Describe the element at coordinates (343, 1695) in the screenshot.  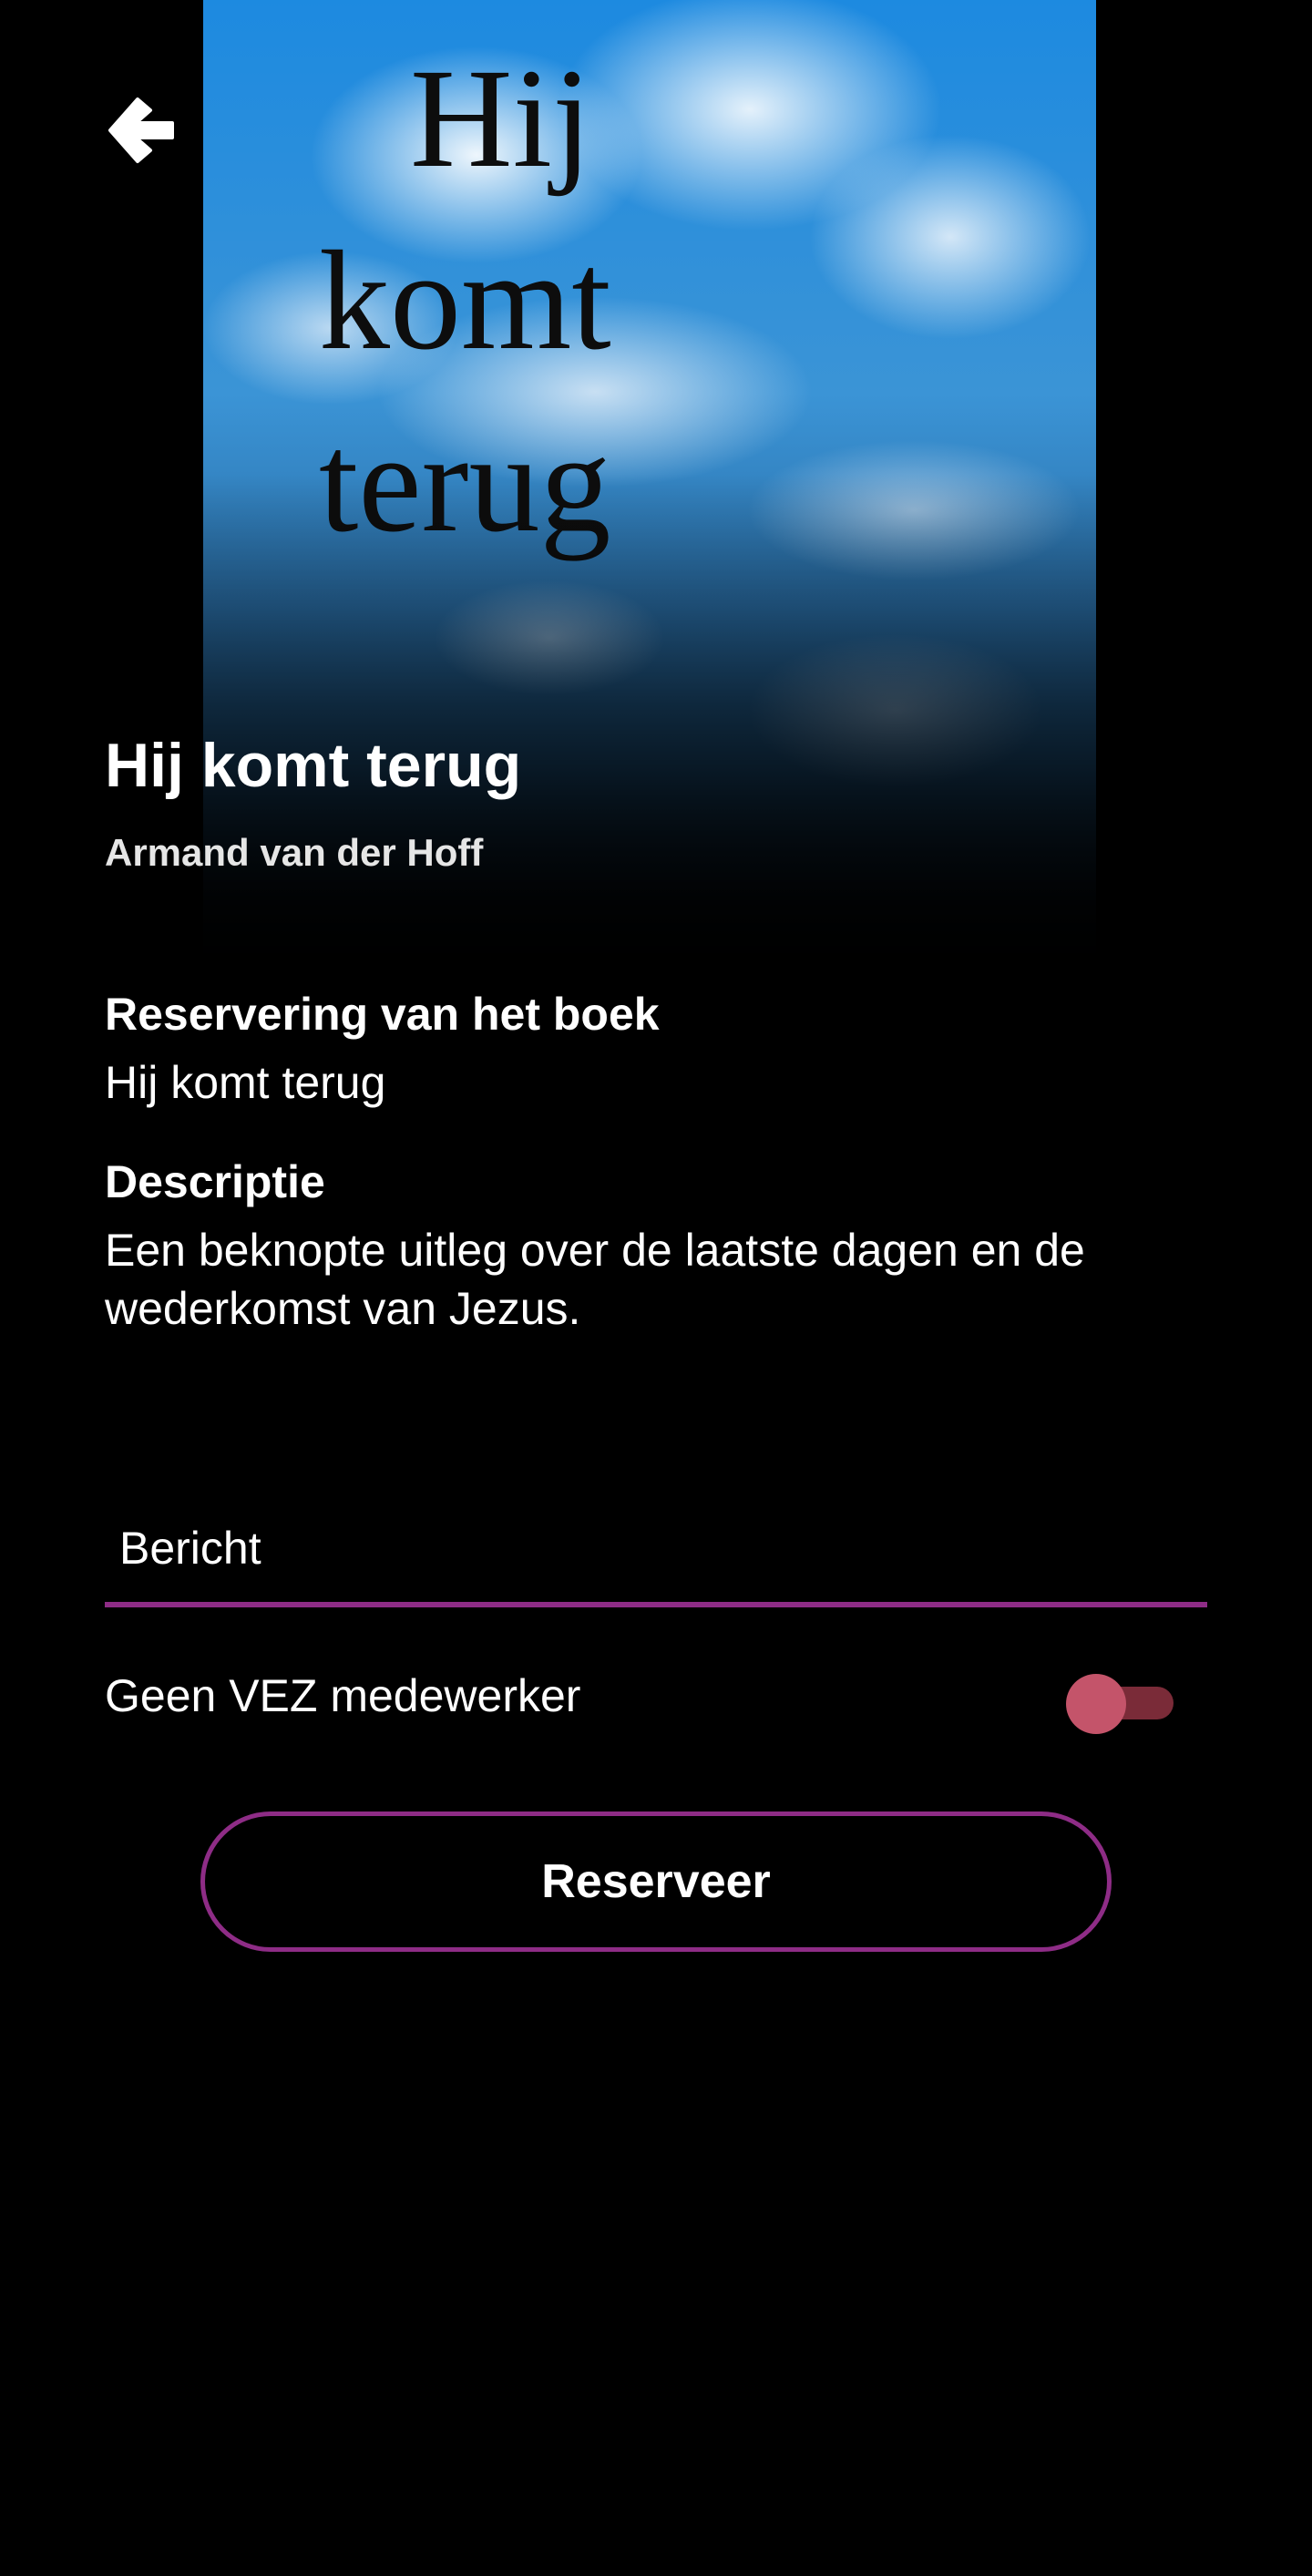
I see `toggle-label: Geen VEZ medewerker` at that location.